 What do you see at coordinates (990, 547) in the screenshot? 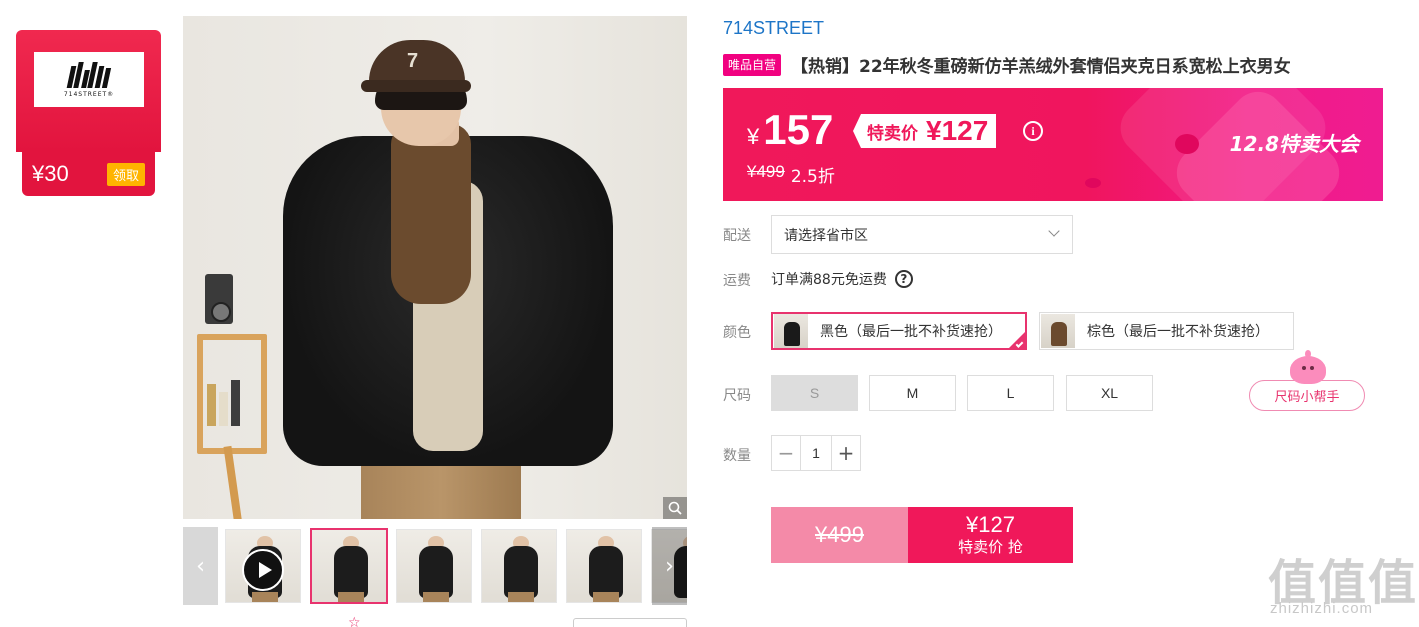
I see `buy-label: 特卖价 抢` at bounding box center [990, 547].